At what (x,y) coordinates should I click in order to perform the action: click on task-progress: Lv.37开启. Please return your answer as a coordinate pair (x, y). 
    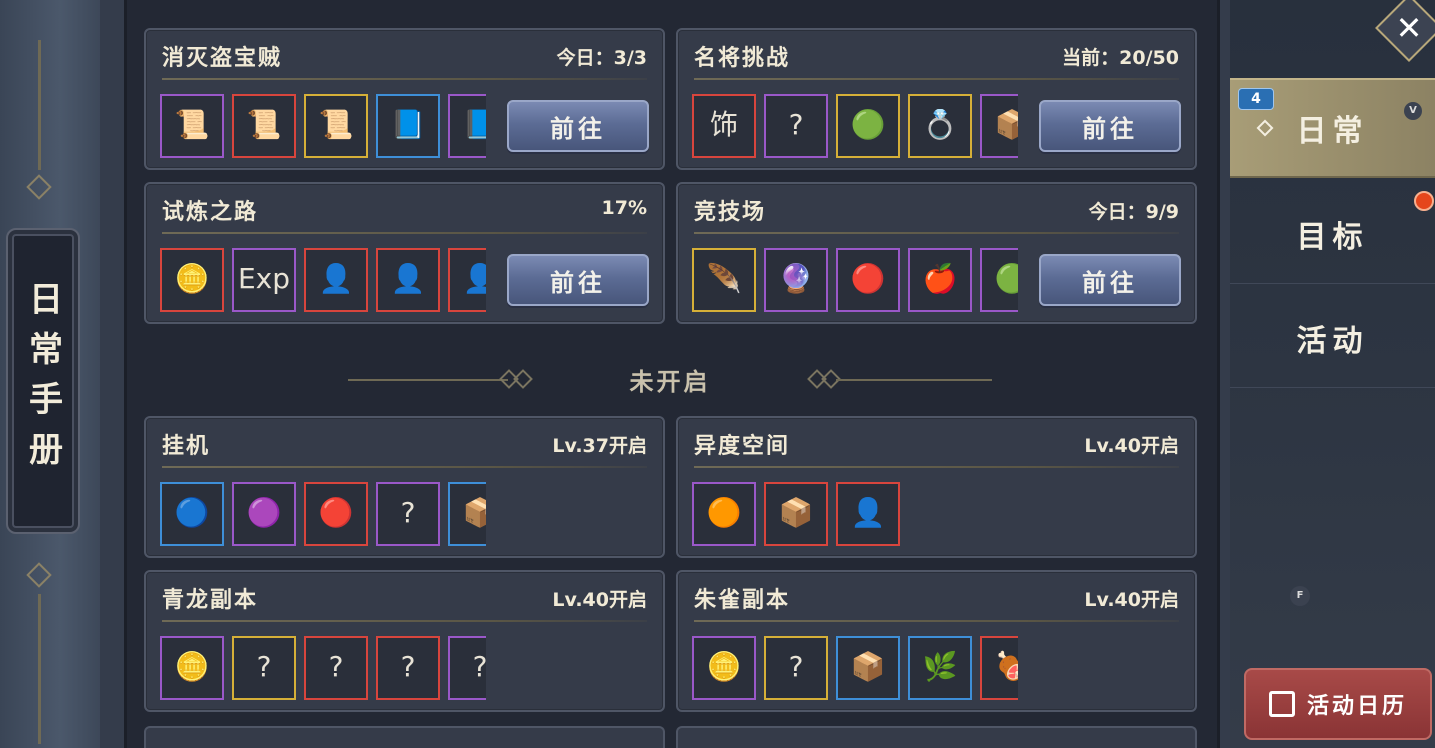
    Looking at the image, I should click on (599, 446).